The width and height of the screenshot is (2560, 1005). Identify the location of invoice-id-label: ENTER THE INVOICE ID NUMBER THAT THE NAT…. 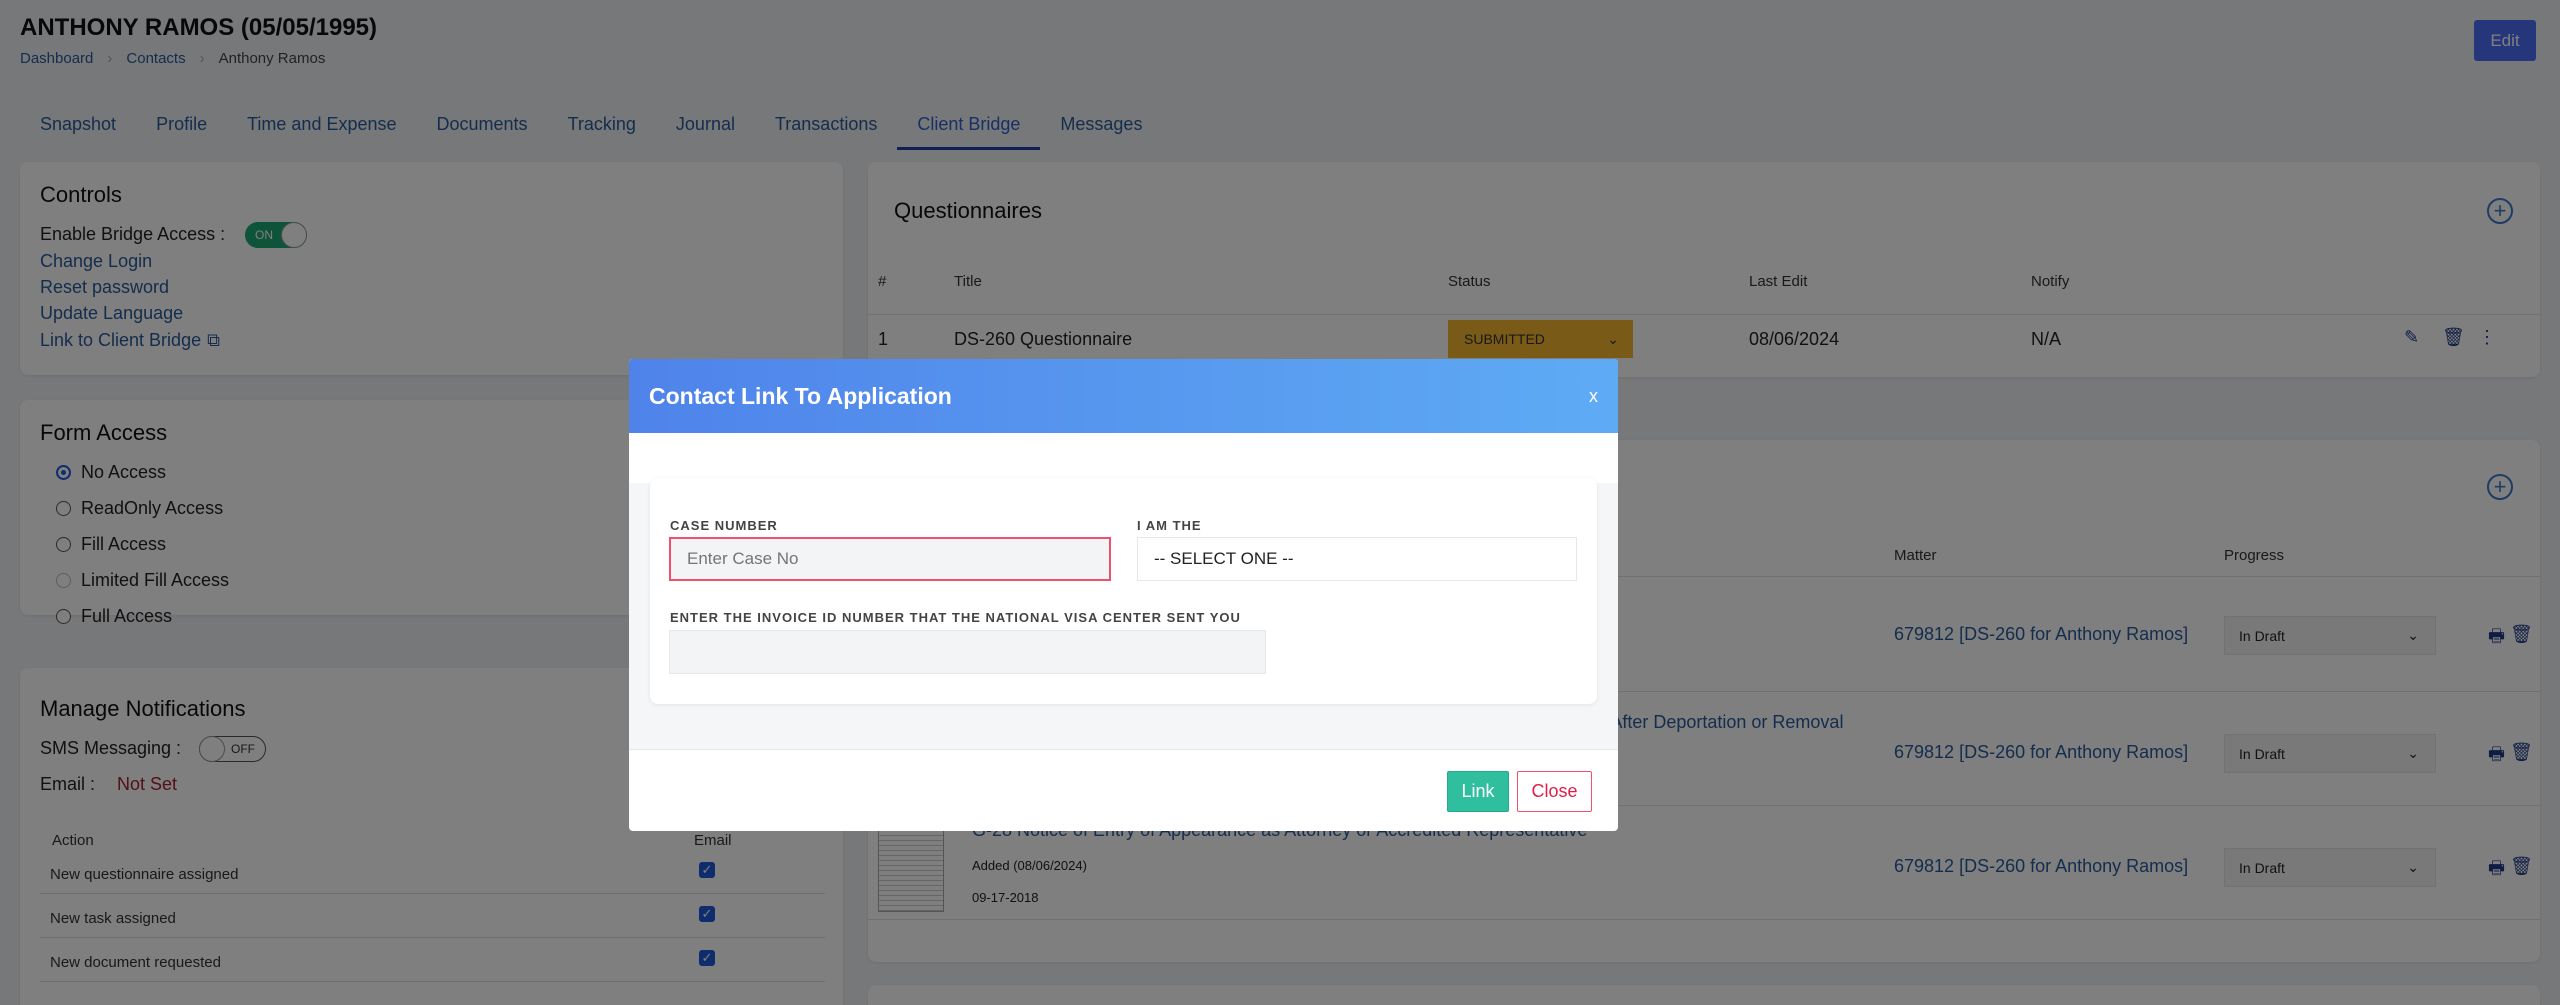
(955, 617).